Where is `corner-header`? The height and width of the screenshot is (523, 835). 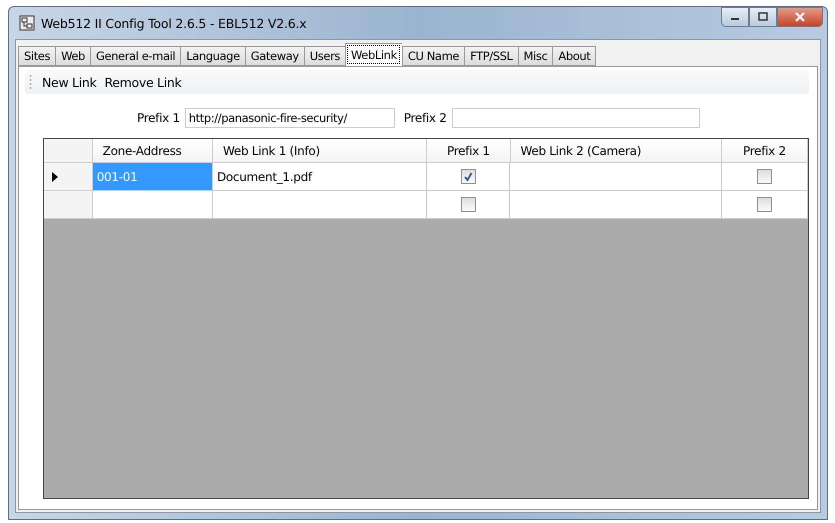
corner-header is located at coordinates (68, 151).